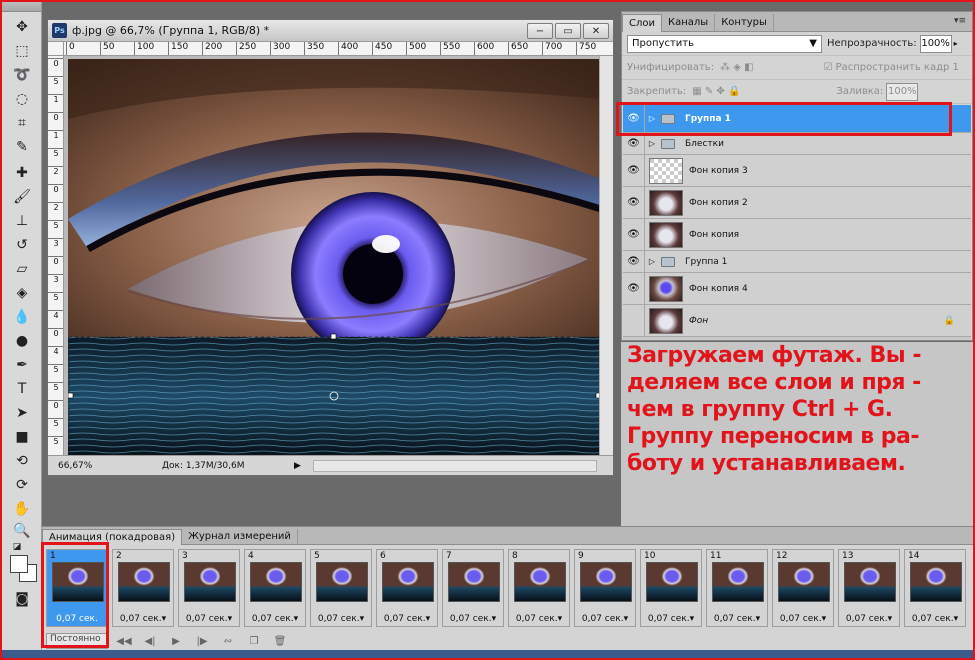  What do you see at coordinates (22, 27) in the screenshot?
I see `move-tool-icon: ✥` at bounding box center [22, 27].